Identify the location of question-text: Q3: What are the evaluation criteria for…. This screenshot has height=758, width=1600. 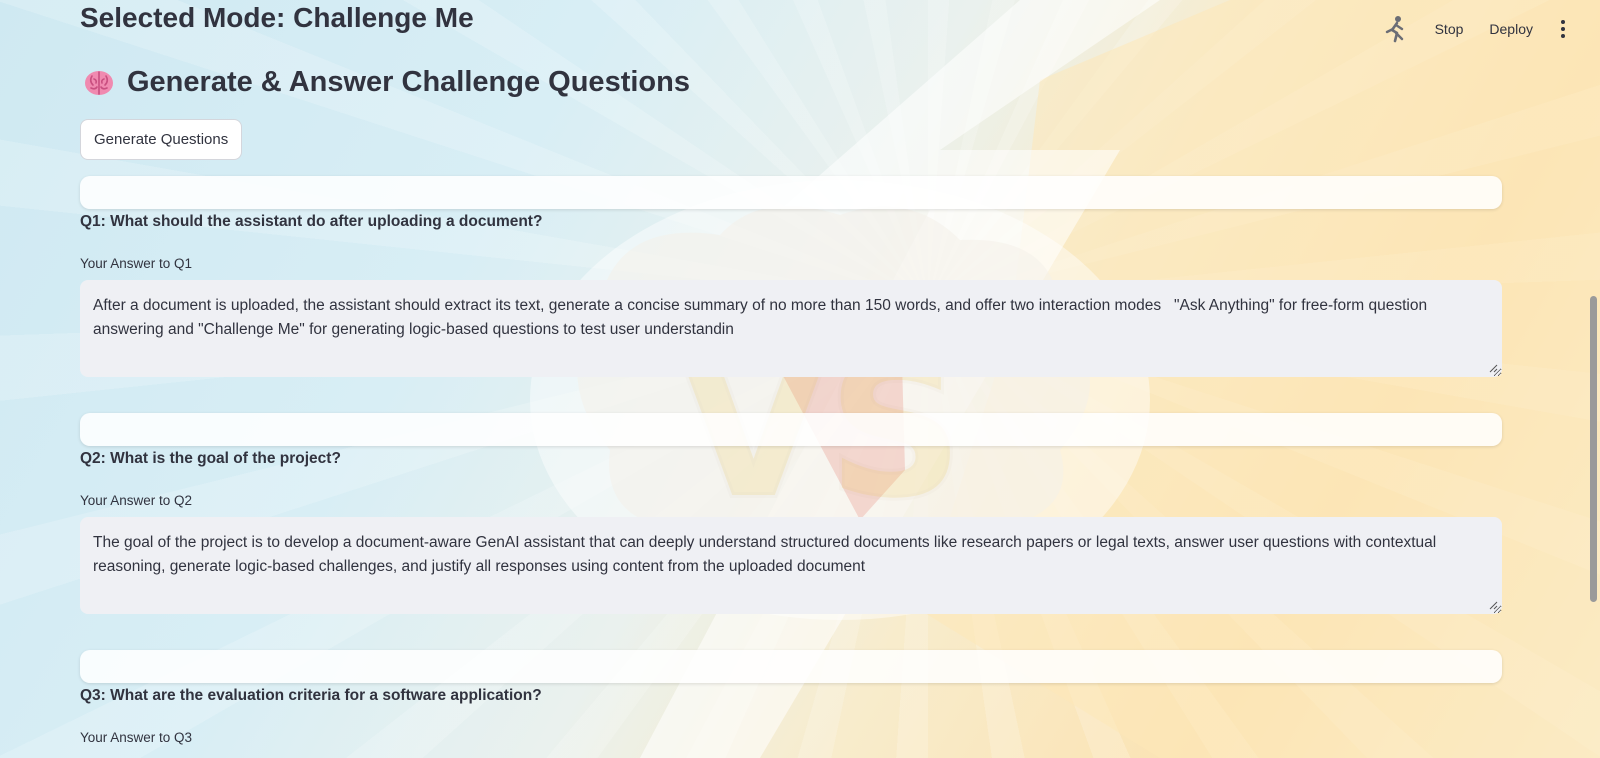
(311, 695).